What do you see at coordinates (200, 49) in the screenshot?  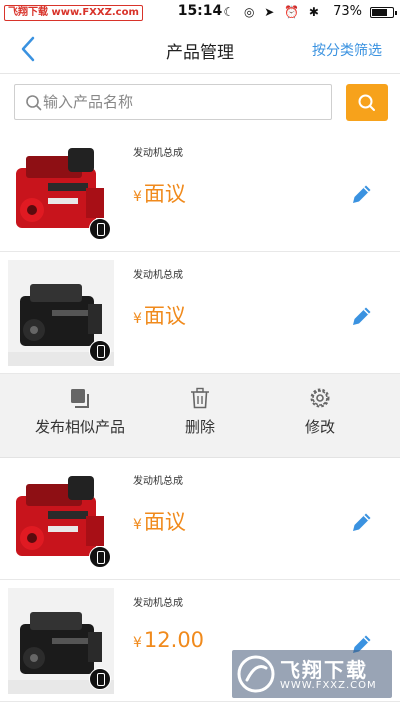 I see `nav-bar: 产品管理 按分类筛选` at bounding box center [200, 49].